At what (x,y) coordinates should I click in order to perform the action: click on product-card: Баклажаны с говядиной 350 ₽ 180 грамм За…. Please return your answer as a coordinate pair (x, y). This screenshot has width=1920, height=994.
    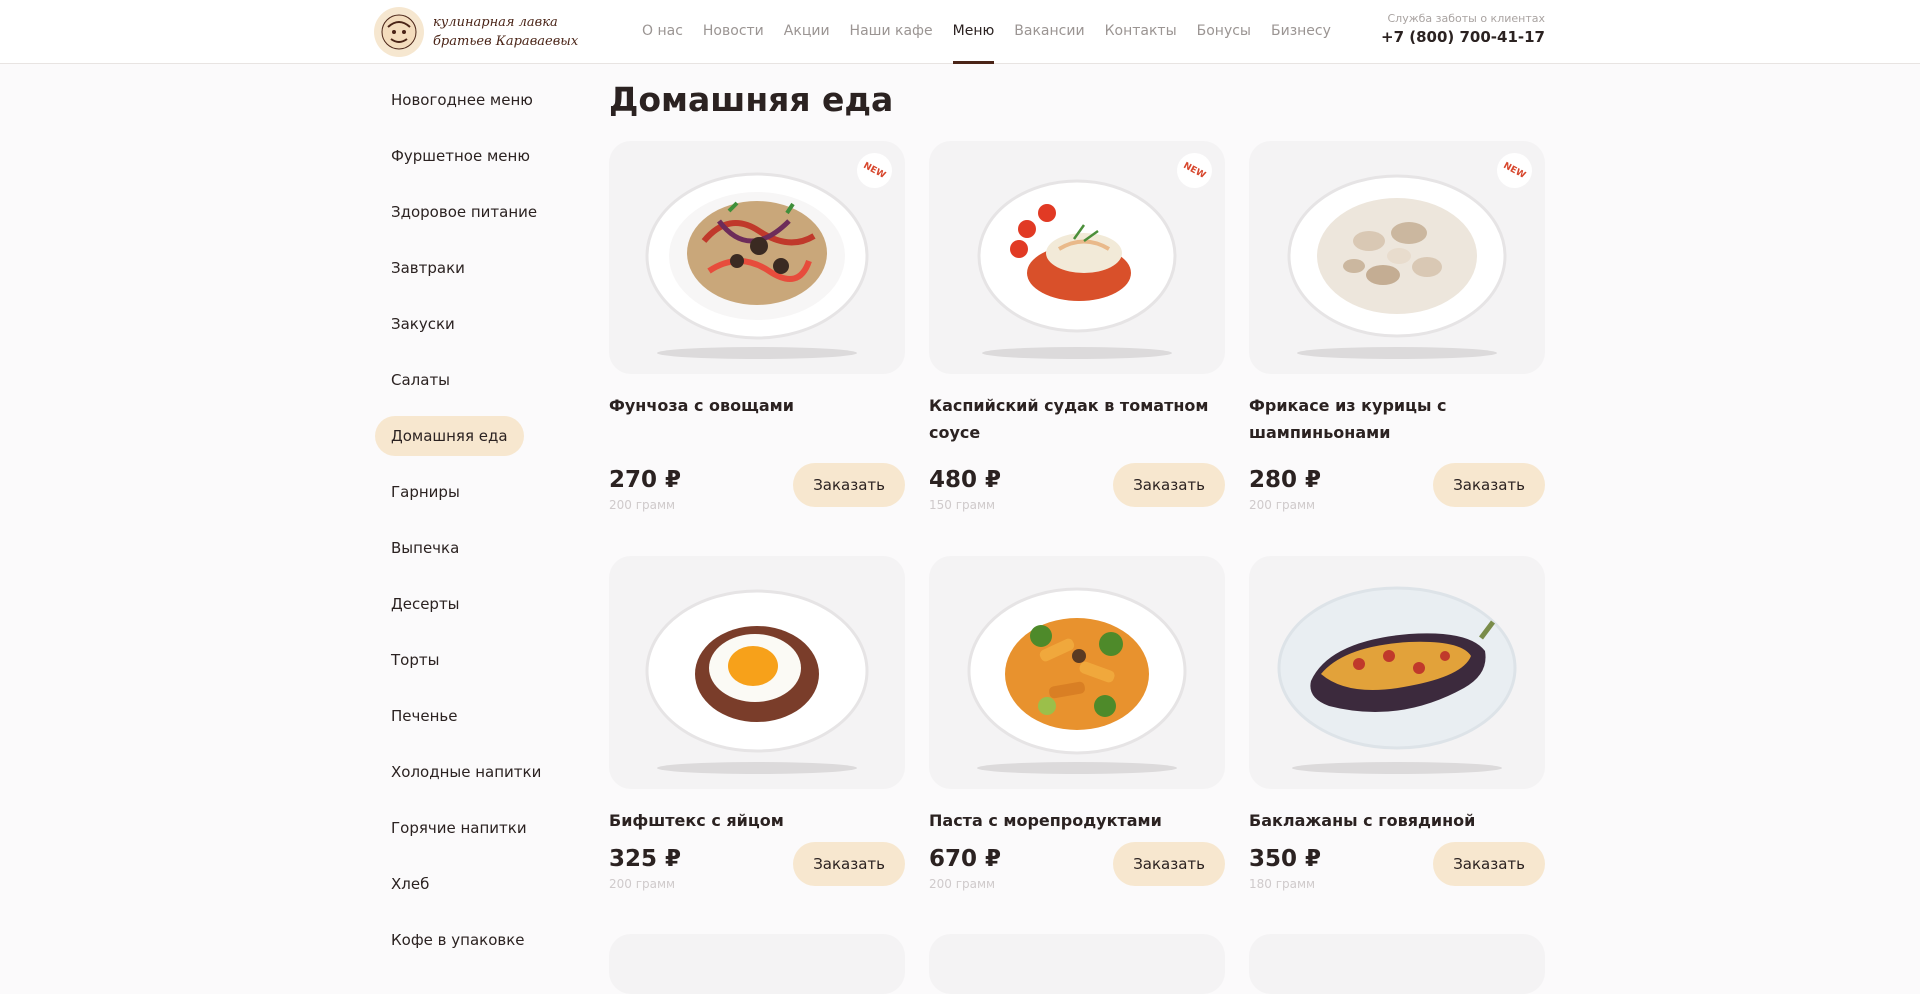
    Looking at the image, I should click on (1397, 727).